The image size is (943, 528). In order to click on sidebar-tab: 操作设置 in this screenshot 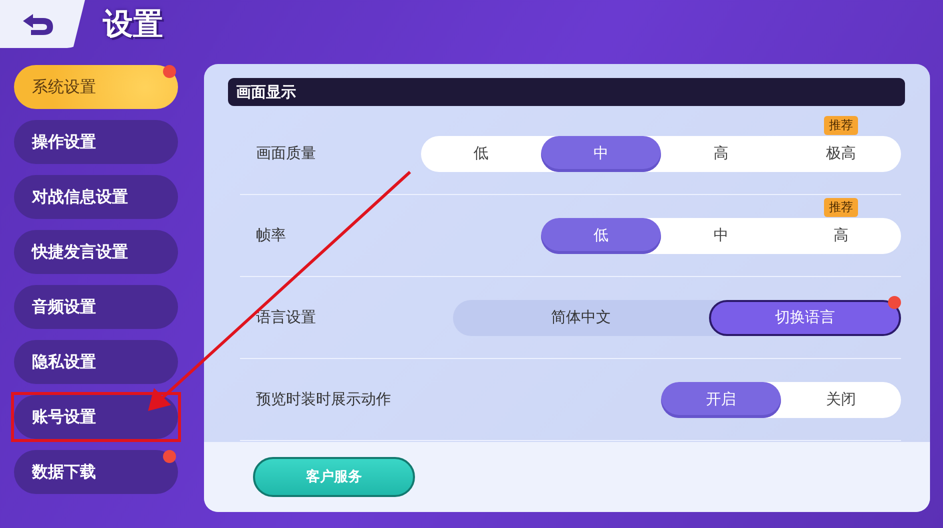, I will do `click(96, 142)`.